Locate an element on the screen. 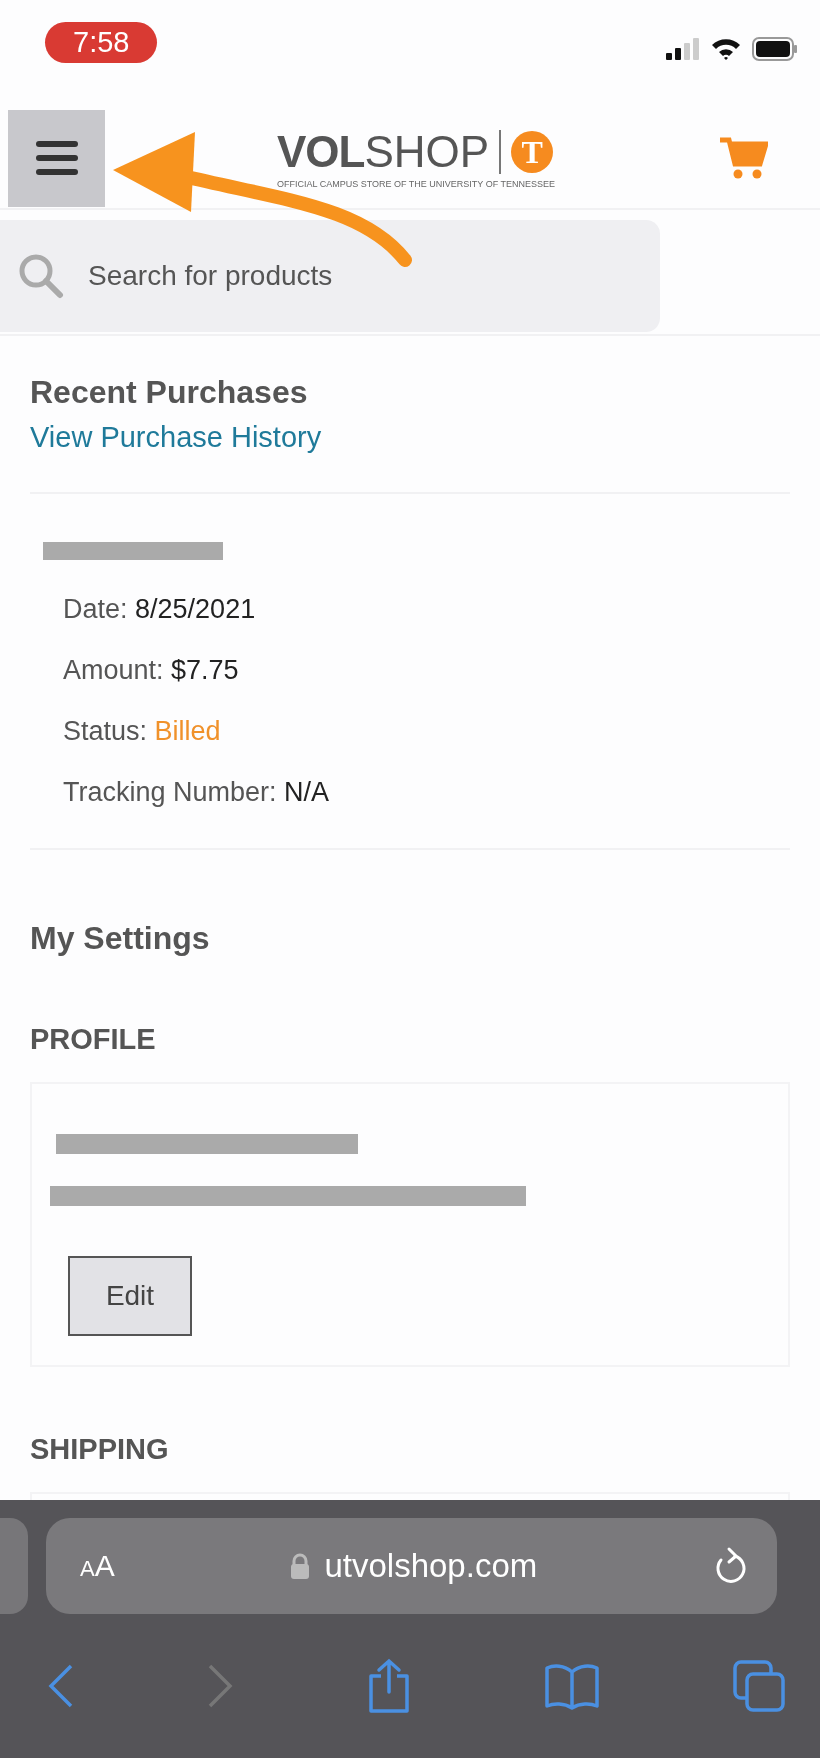  tabs-icon is located at coordinates (759, 1686).